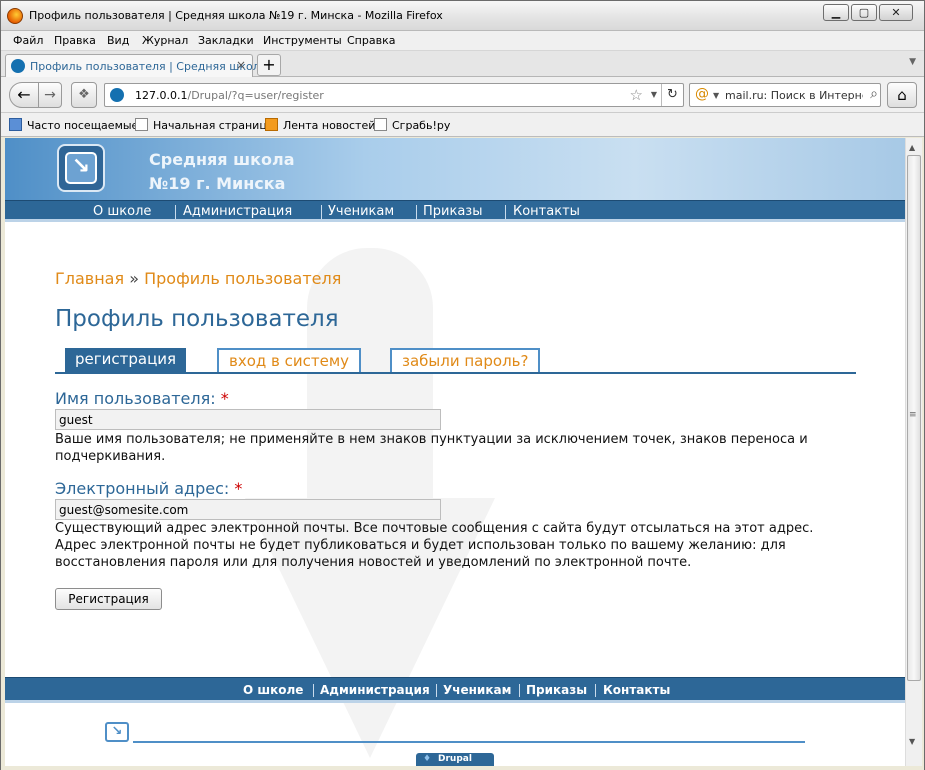 The image size is (925, 770). I want to click on url-path: /Drupal/?q=user/register, so click(255, 95).